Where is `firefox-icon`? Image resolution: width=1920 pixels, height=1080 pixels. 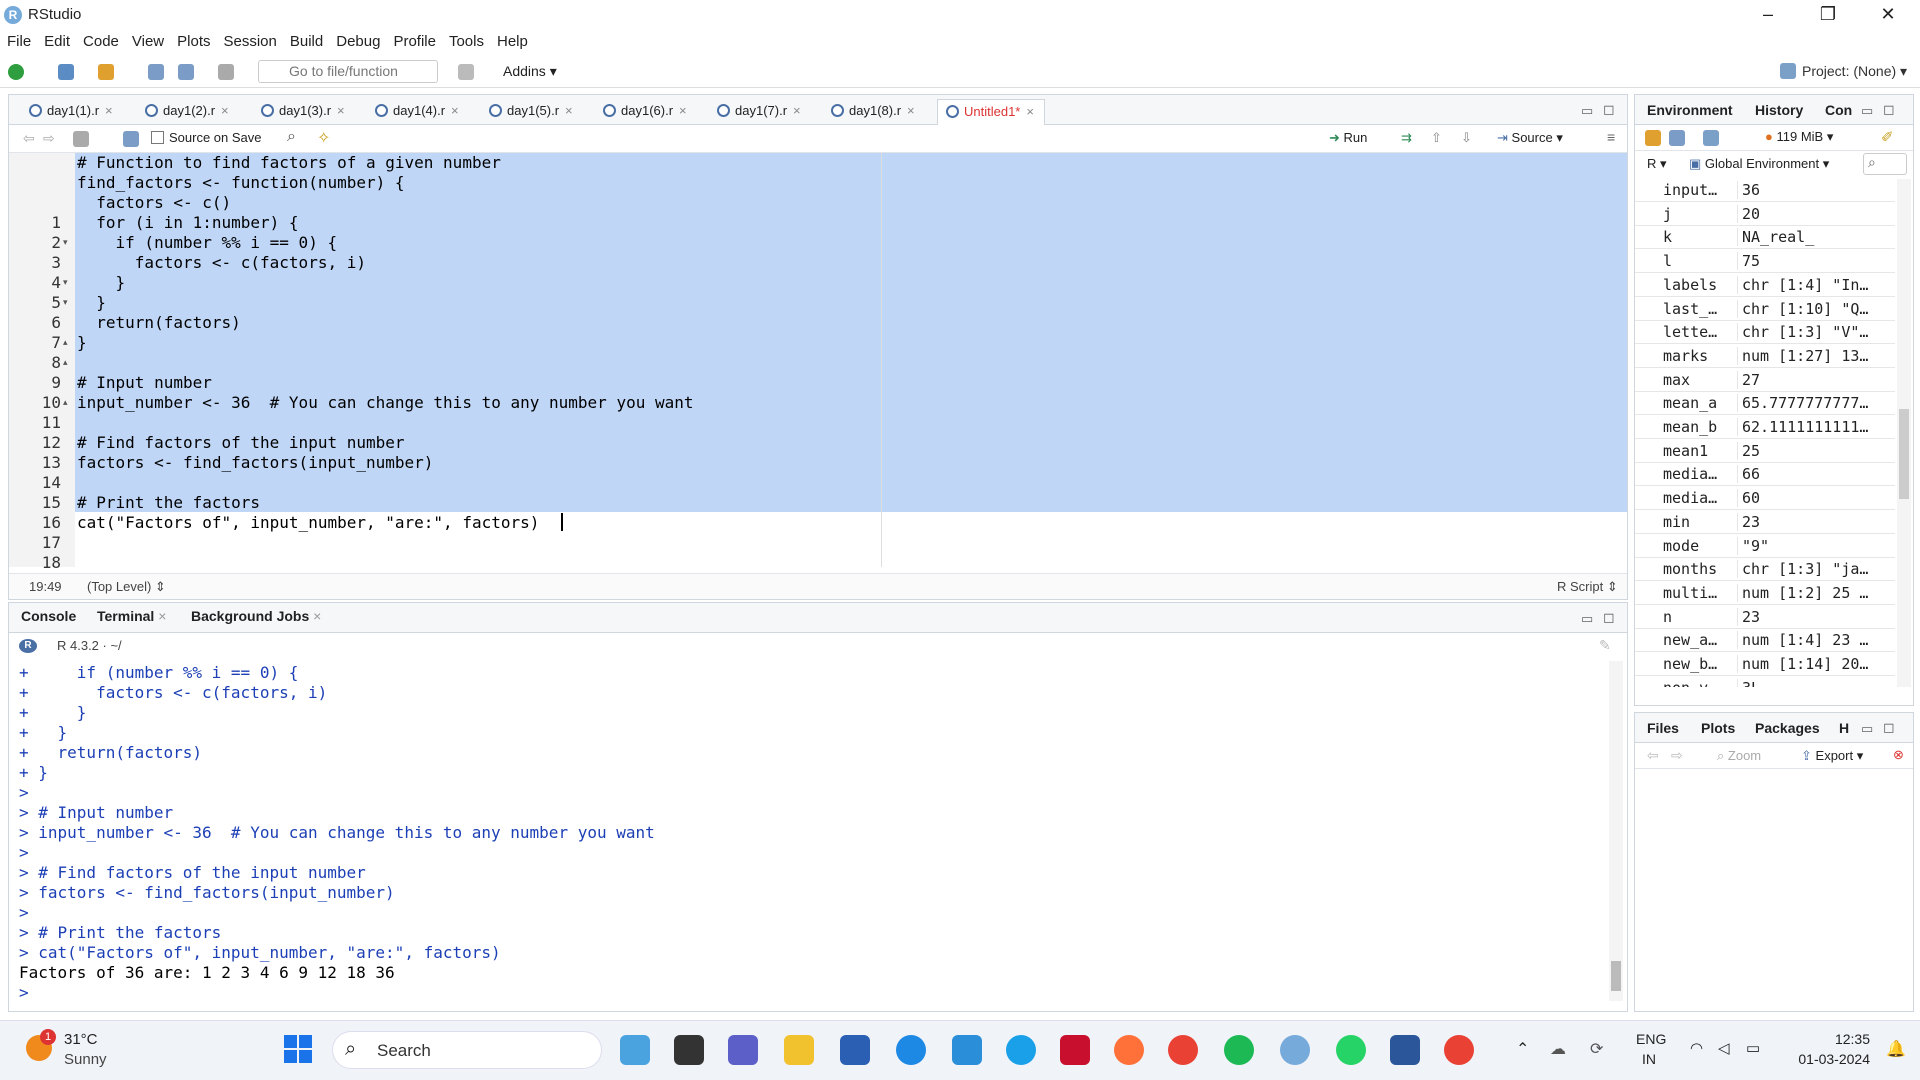
firefox-icon is located at coordinates (1129, 1050).